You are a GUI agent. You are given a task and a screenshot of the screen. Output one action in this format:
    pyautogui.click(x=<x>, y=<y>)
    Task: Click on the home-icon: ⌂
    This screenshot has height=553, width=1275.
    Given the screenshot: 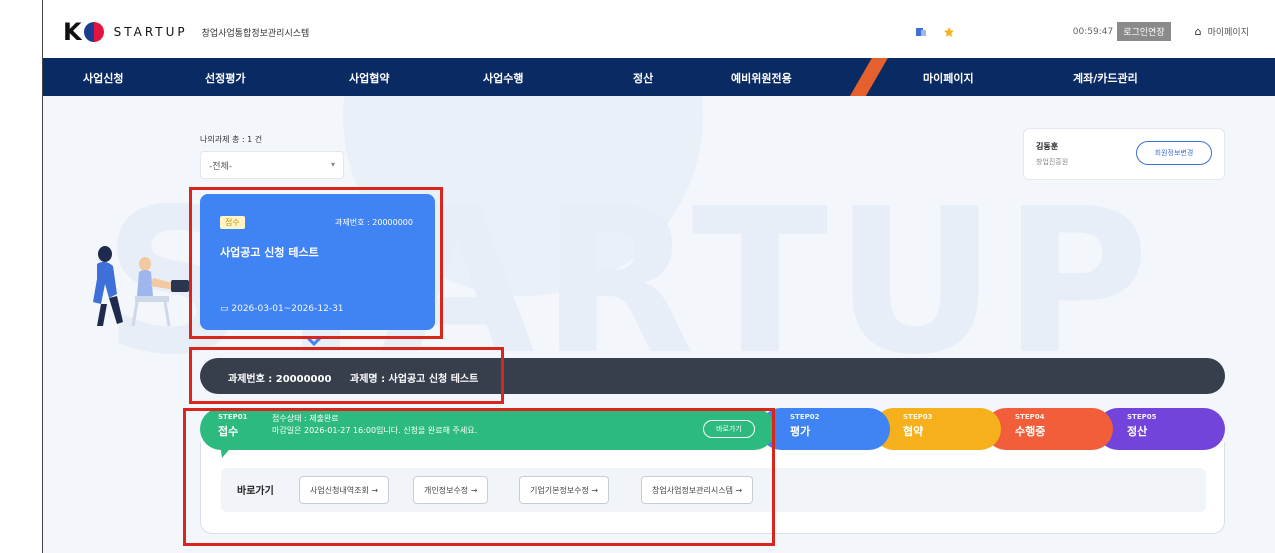 What is the action you would take?
    pyautogui.click(x=1198, y=31)
    